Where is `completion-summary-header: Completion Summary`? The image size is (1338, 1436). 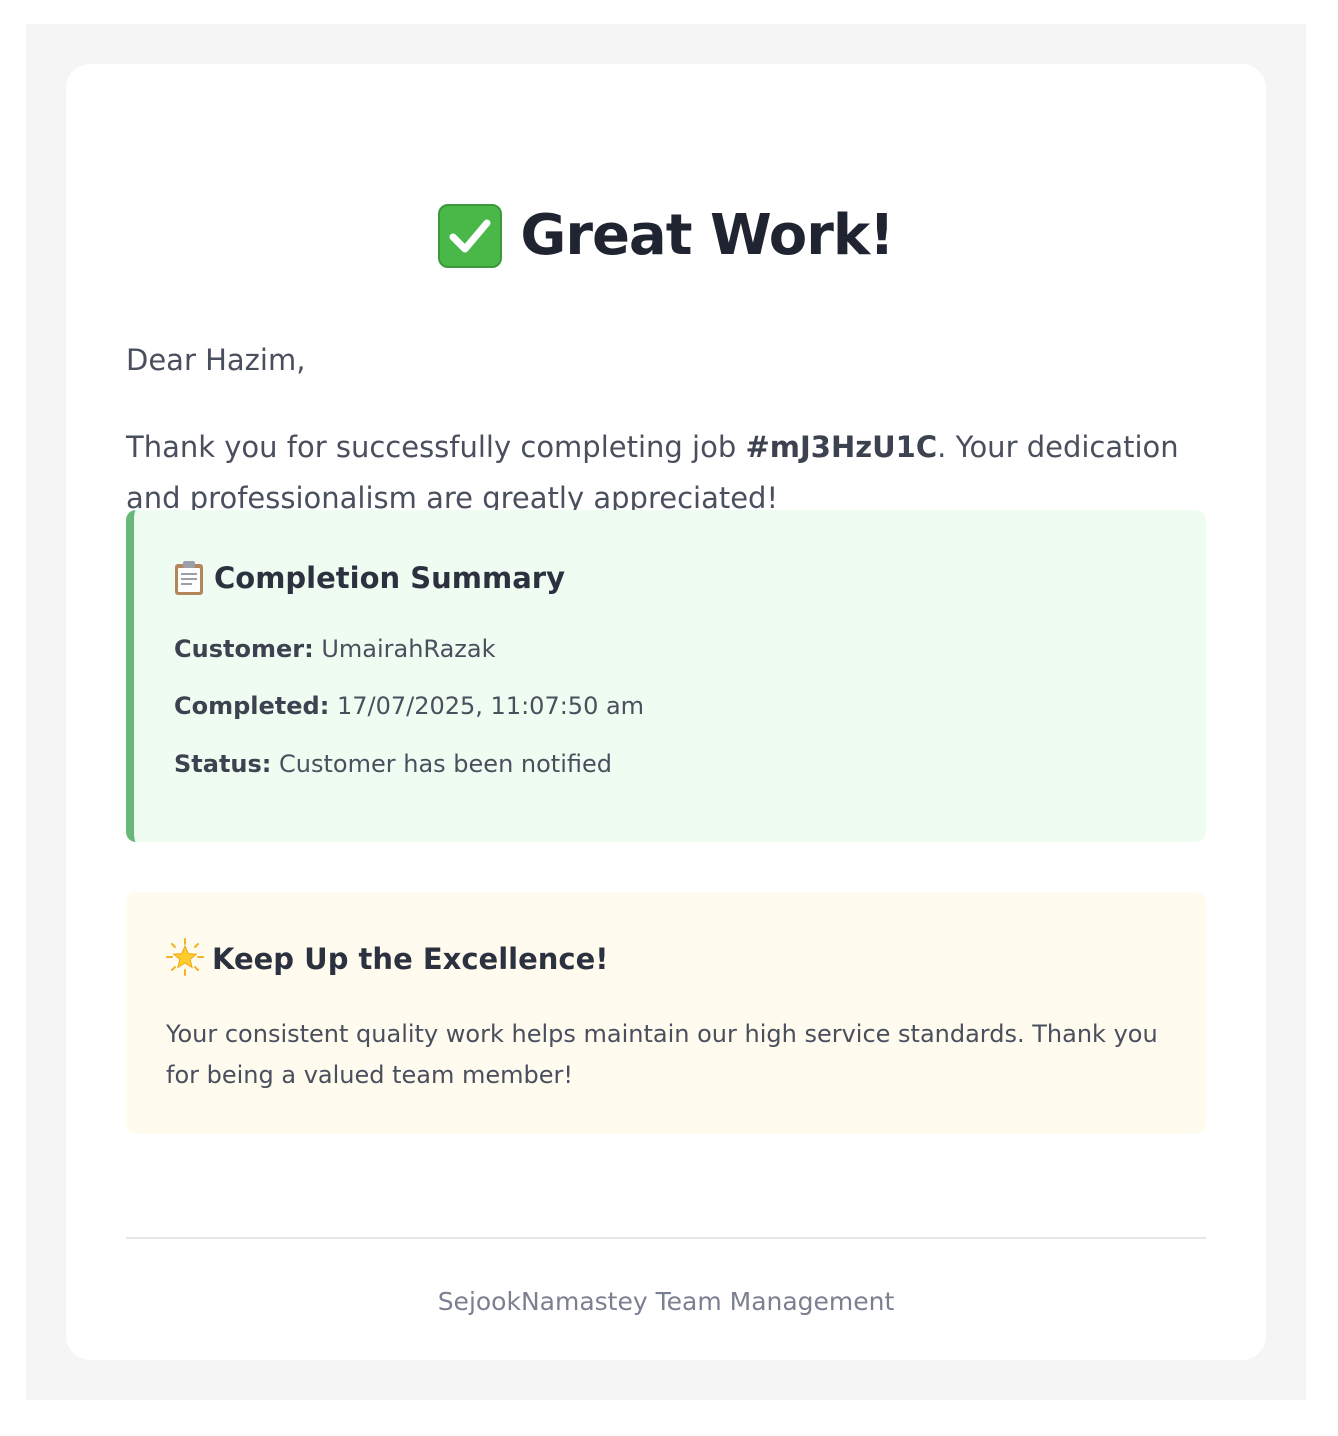 completion-summary-header: Completion Summary is located at coordinates (369, 578).